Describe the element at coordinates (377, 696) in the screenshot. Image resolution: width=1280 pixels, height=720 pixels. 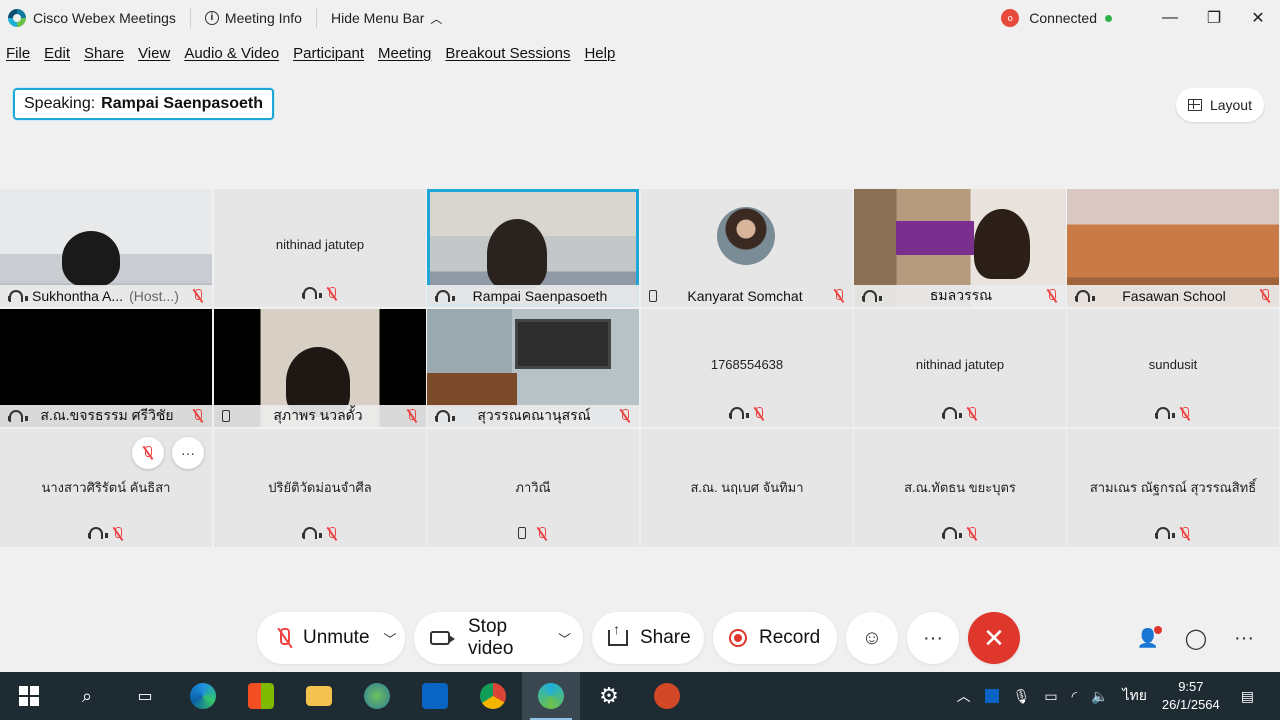
I see `taskbar-globe-app` at that location.